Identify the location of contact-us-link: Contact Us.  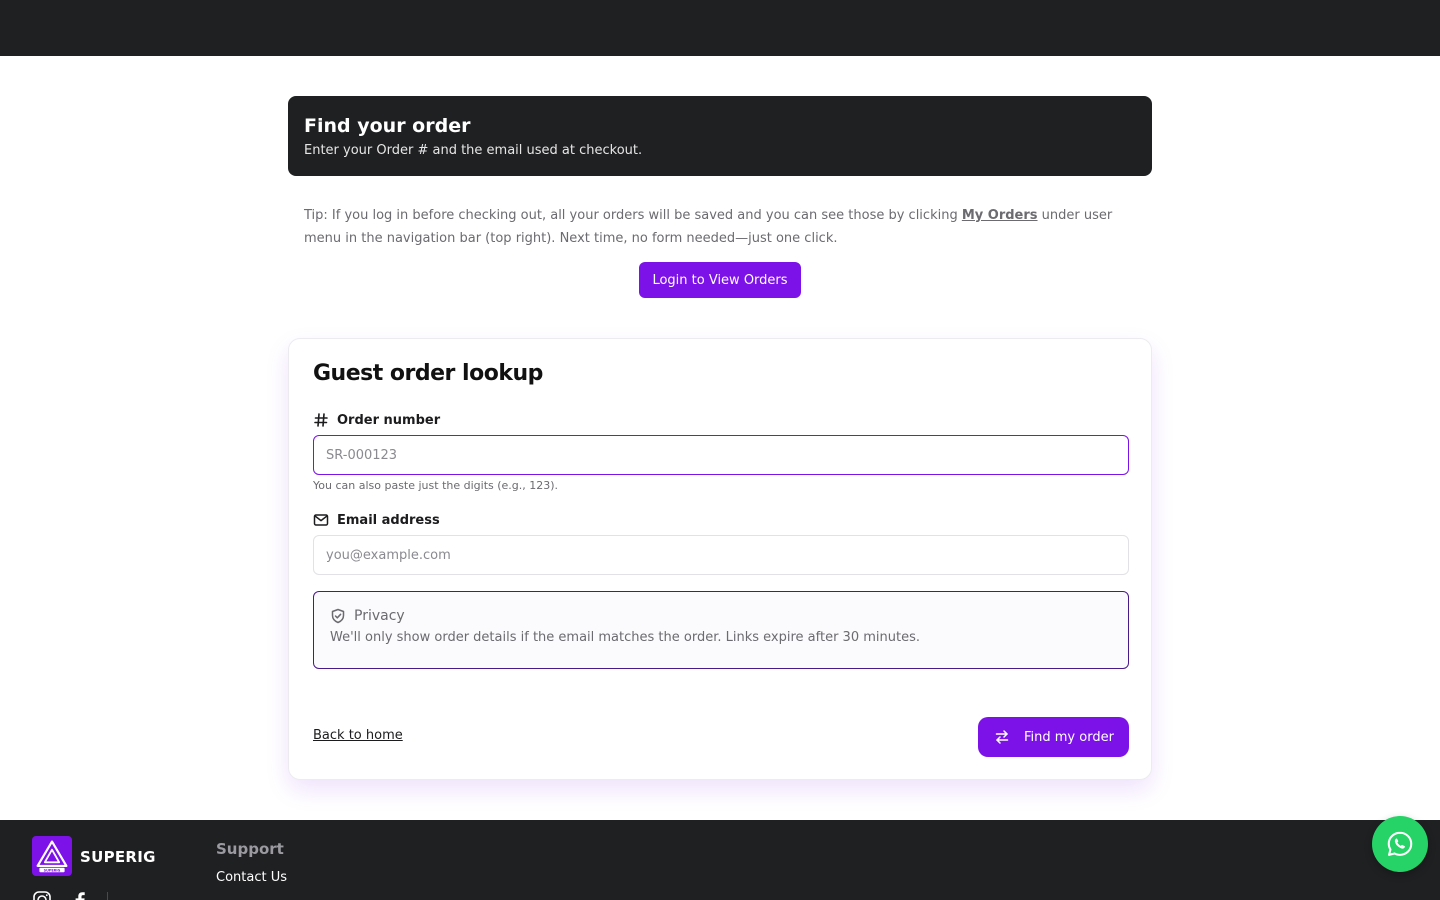
(251, 877).